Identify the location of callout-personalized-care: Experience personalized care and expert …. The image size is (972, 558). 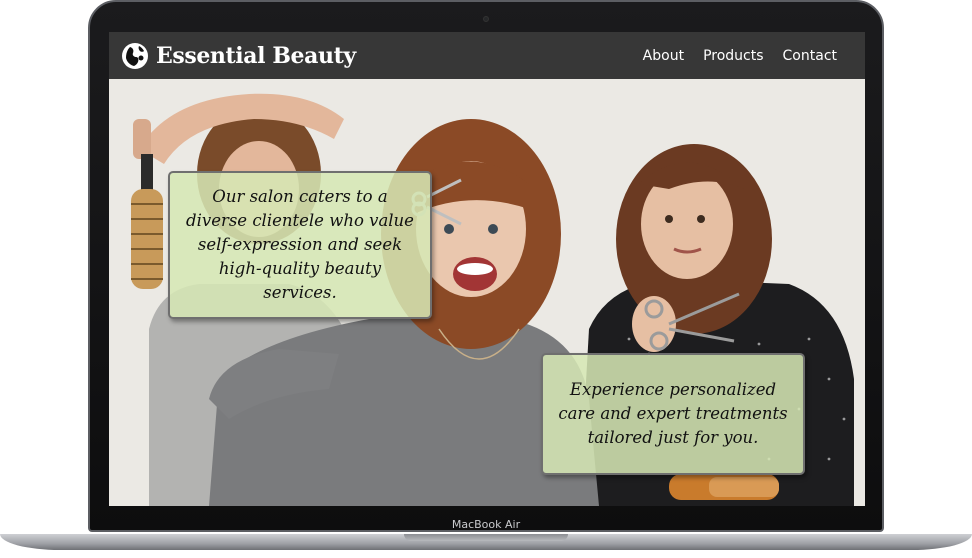
(673, 414).